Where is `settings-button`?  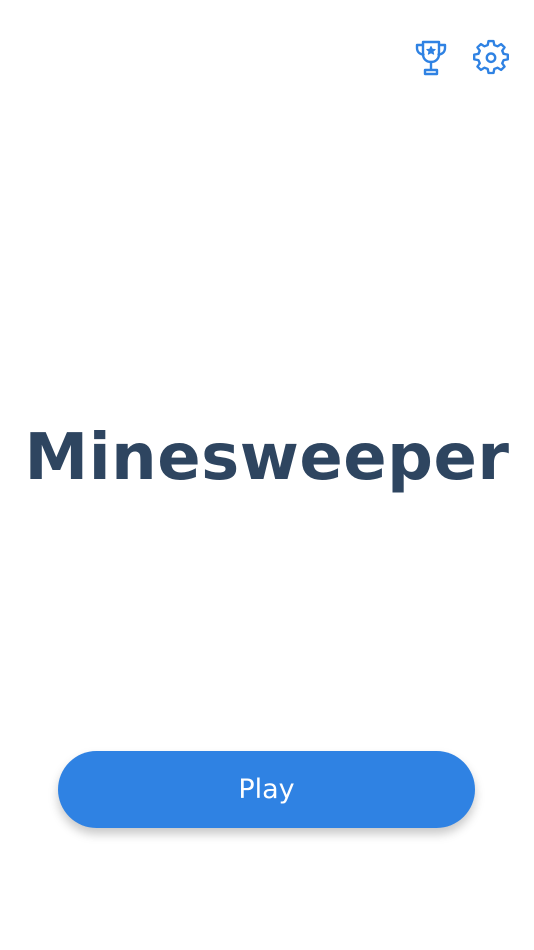 settings-button is located at coordinates (491, 58).